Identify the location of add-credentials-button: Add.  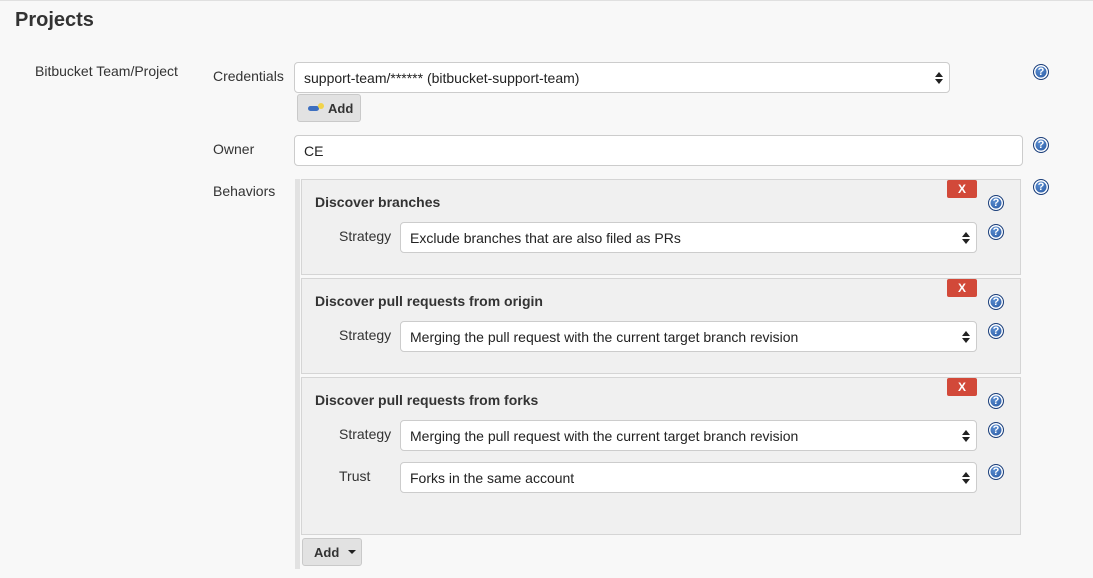
(329, 108).